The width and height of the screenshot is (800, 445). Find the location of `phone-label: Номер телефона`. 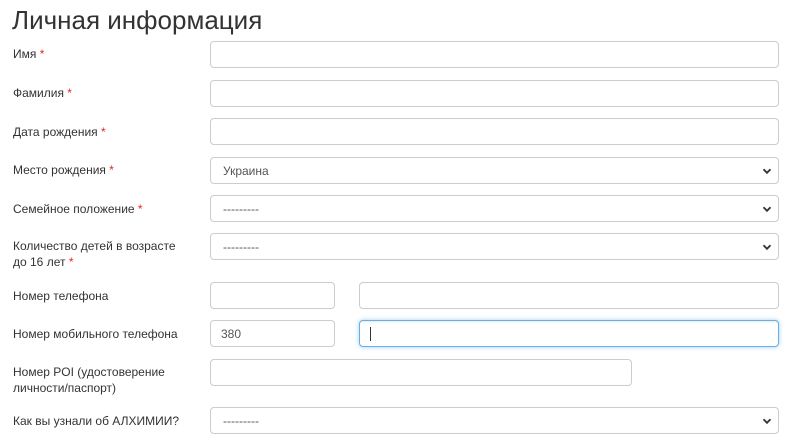

phone-label: Номер телефона is located at coordinates (61, 296).